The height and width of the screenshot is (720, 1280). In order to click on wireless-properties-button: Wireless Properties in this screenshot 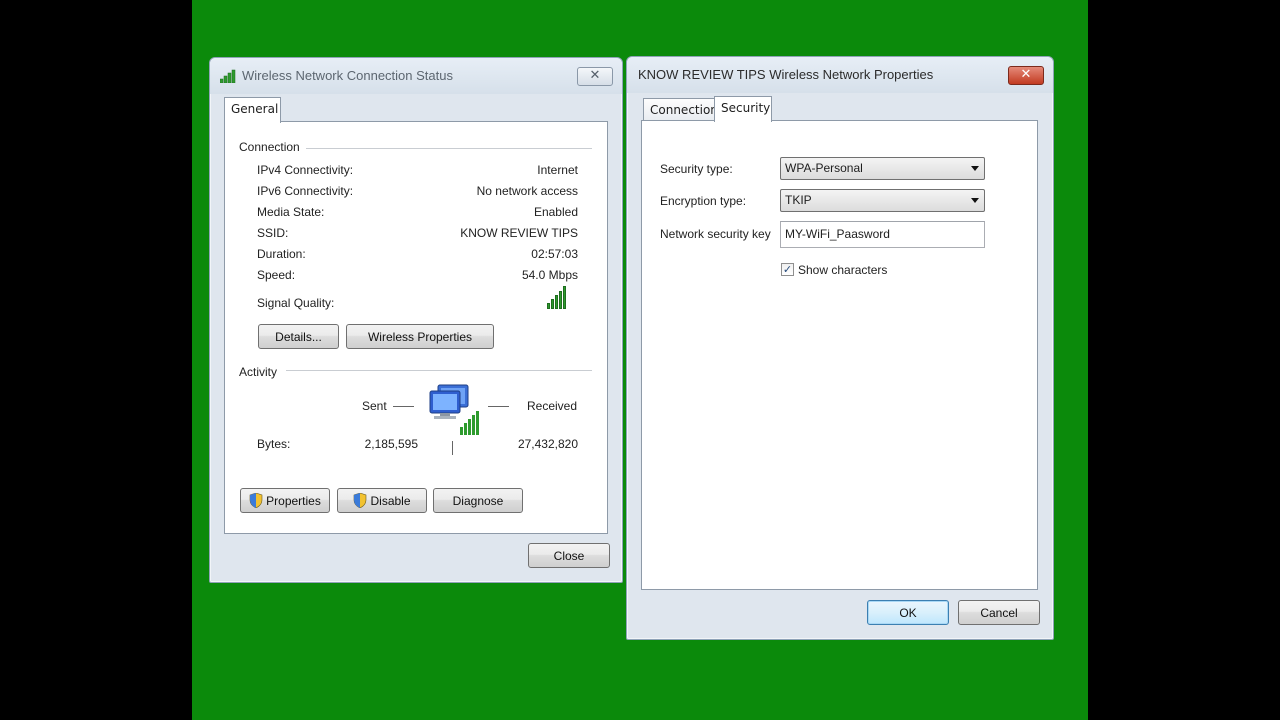, I will do `click(420, 336)`.